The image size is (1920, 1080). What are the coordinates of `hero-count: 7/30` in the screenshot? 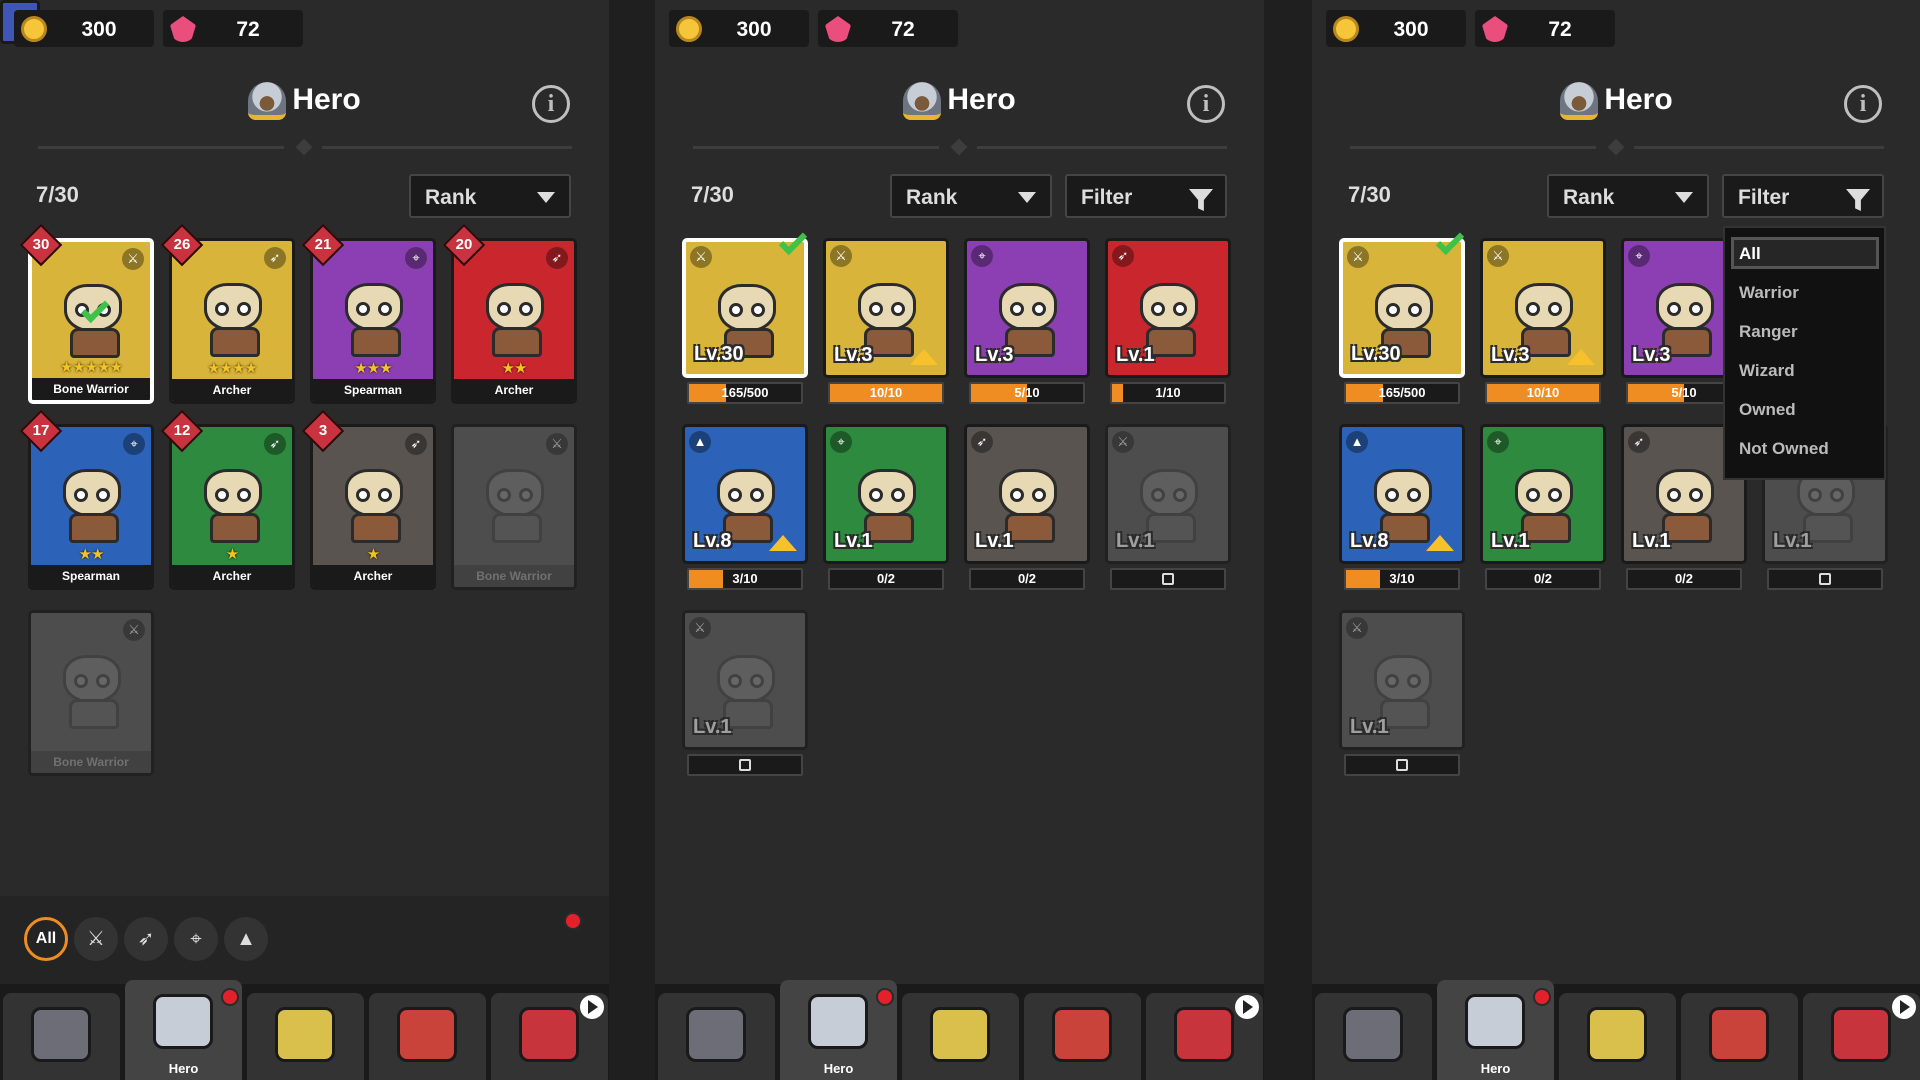 It's located at (57, 194).